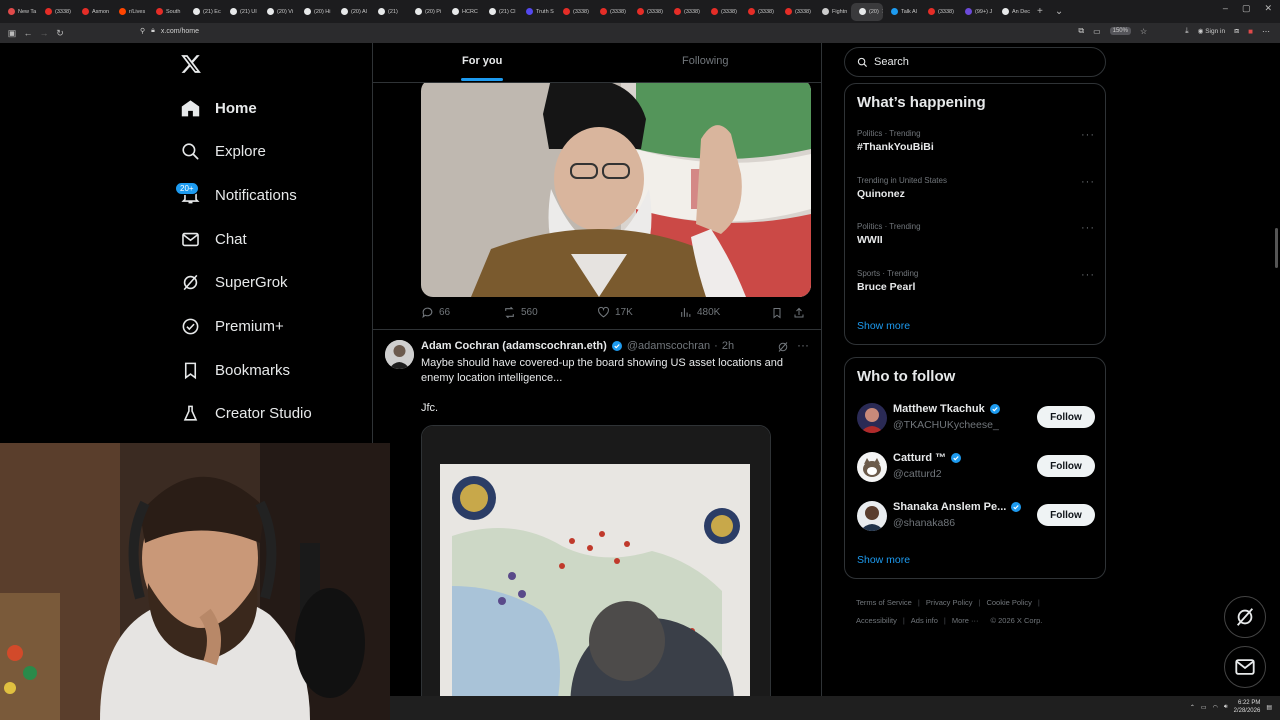  What do you see at coordinates (976, 141) in the screenshot?
I see `trend-item: Politics · Trending #ThankYouBiBi ···` at bounding box center [976, 141].